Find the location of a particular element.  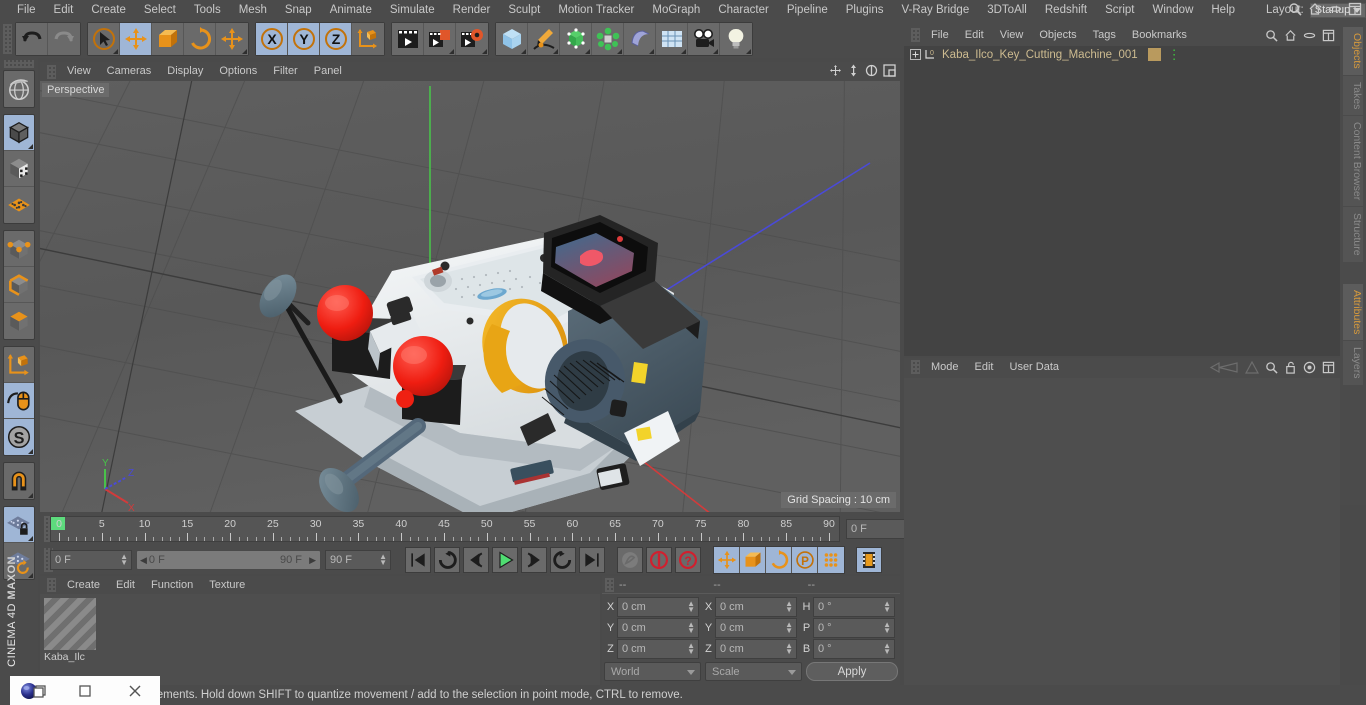

object-menu-objects: Objects is located at coordinates (1057, 35).